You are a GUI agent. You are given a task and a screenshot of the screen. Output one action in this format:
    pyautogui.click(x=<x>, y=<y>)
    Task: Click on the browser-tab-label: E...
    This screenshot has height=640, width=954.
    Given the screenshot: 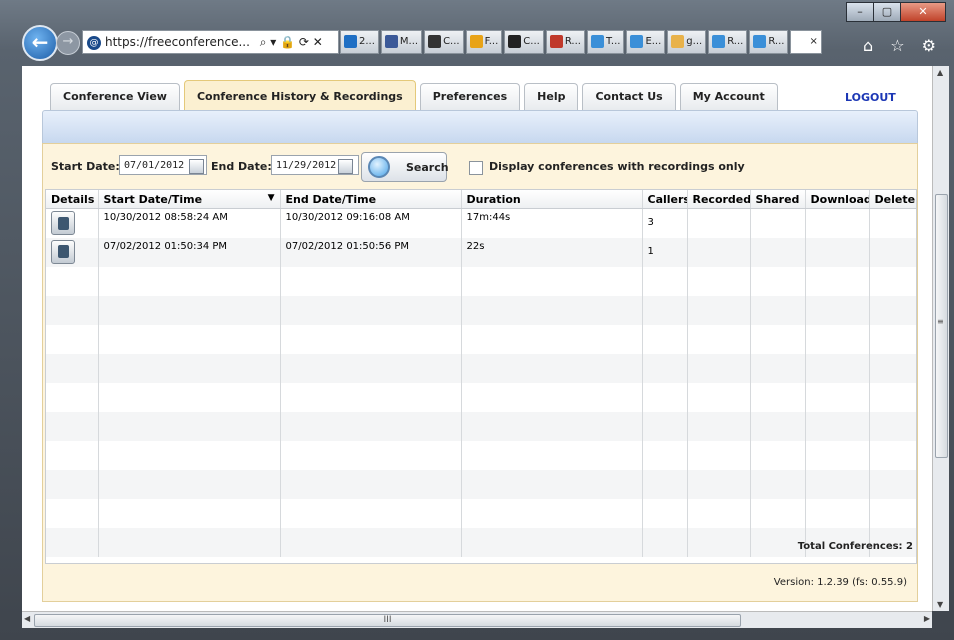 What is the action you would take?
    pyautogui.click(x=653, y=41)
    